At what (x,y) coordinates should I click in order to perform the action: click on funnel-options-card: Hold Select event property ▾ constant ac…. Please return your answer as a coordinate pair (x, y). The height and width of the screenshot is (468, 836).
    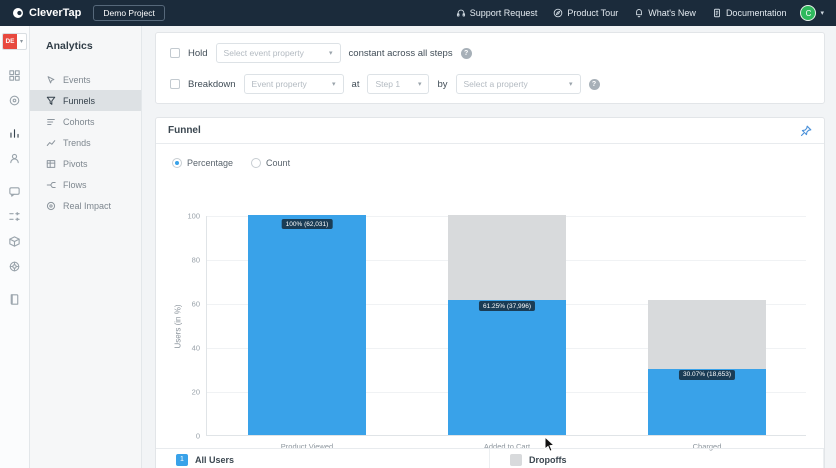
    Looking at the image, I should click on (490, 68).